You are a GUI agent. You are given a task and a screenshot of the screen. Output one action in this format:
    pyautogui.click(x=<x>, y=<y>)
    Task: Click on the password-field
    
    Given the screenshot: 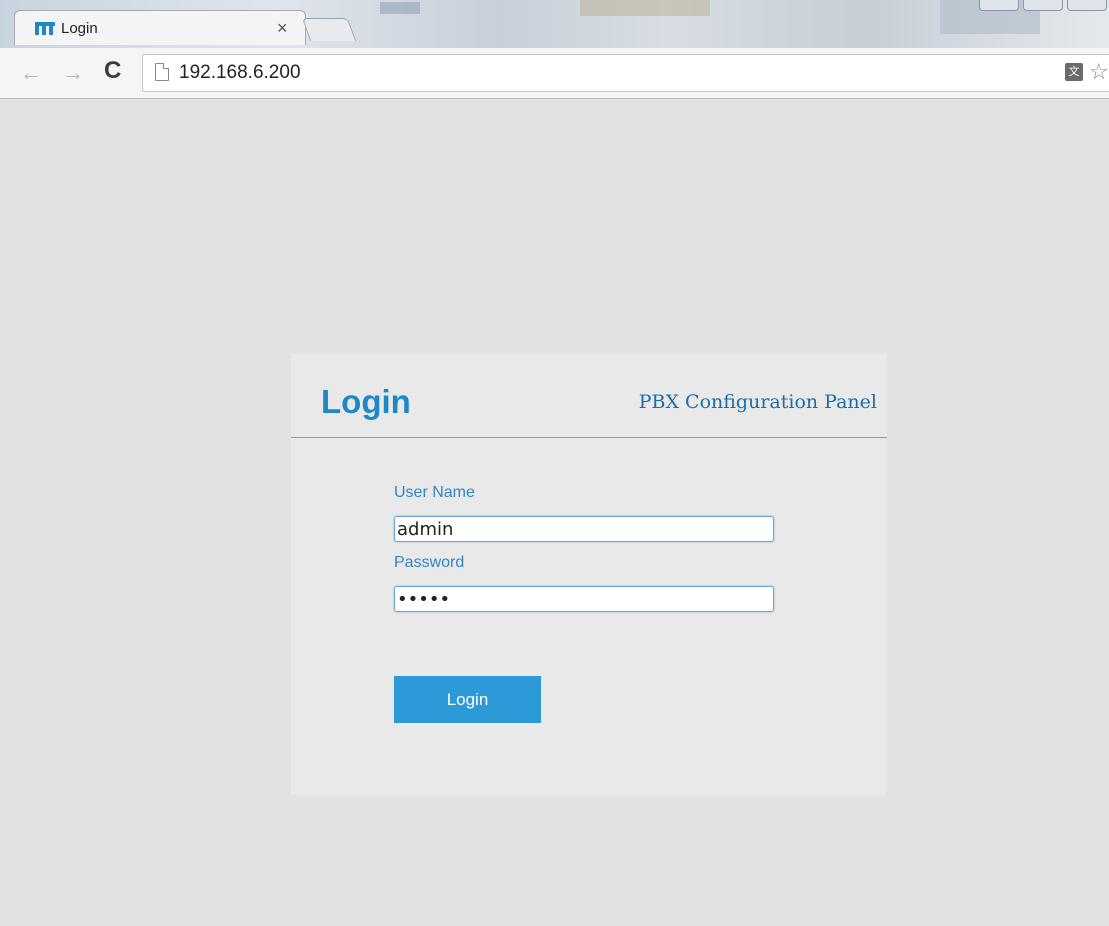 What is the action you would take?
    pyautogui.click(x=584, y=599)
    